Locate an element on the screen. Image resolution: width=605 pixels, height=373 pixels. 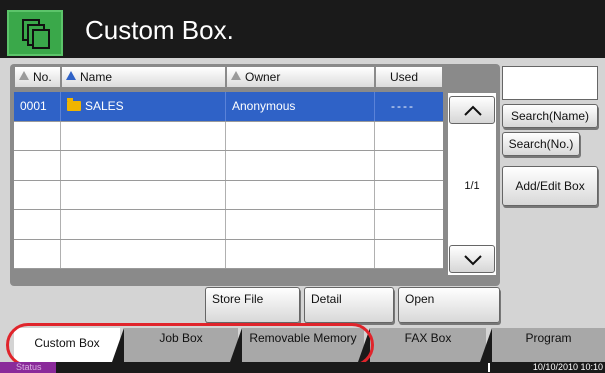
chevron-up-icon is located at coordinates (473, 110).